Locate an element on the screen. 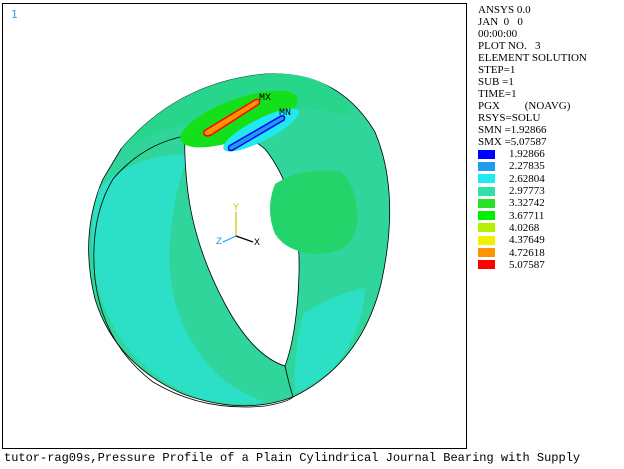 This screenshot has height=469, width=624. legend-info-line: PGX (NOAVG) is located at coordinates (524, 106).